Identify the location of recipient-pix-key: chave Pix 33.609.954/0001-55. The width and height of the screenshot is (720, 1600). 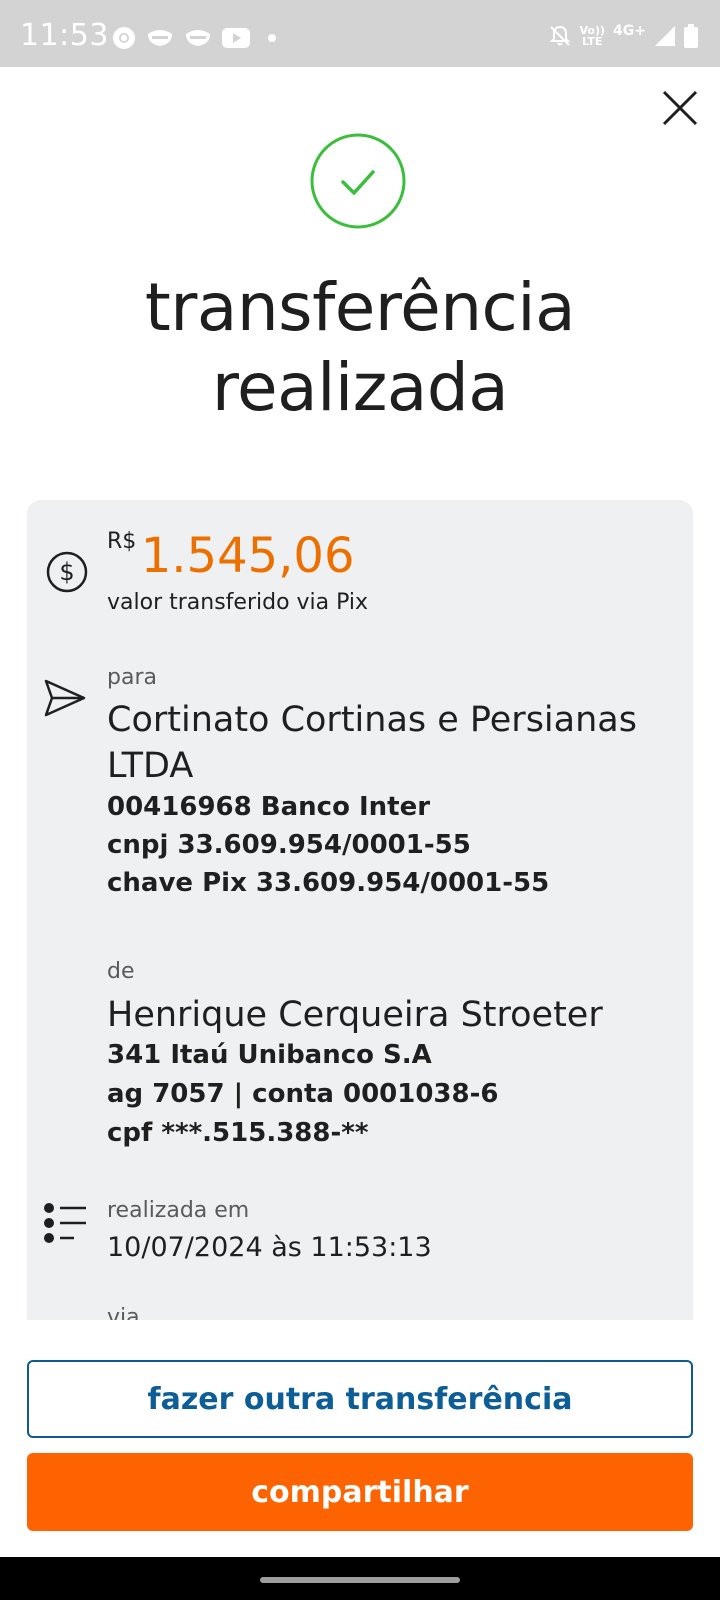
(328, 883).